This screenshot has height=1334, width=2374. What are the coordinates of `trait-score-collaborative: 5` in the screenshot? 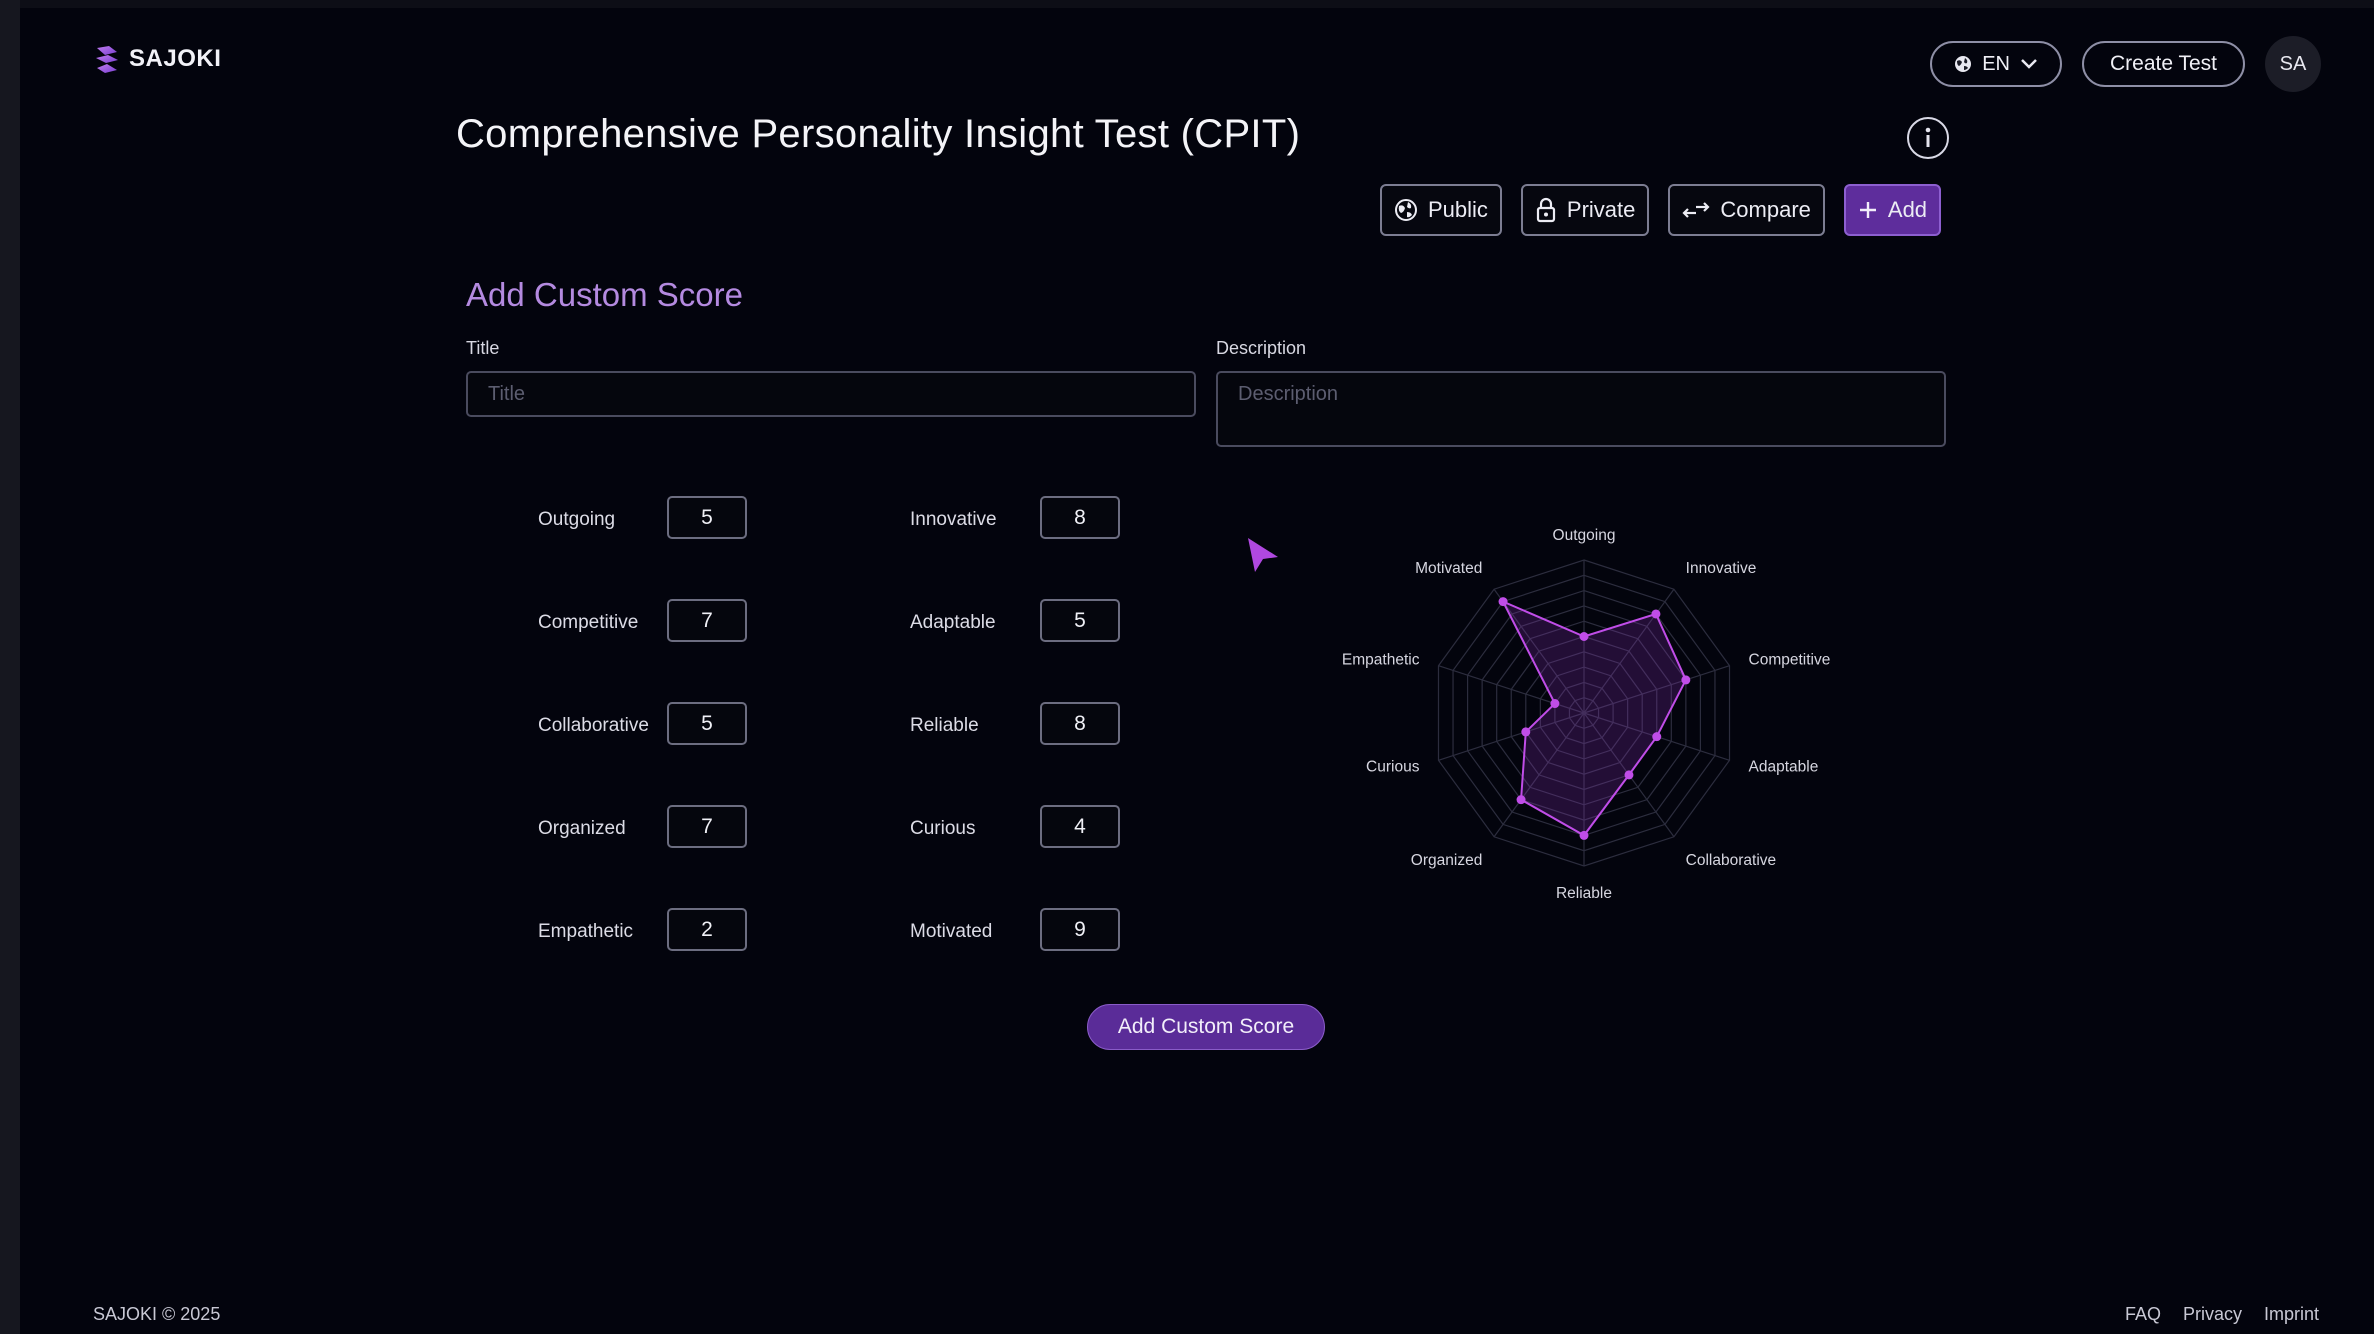 It's located at (707, 723).